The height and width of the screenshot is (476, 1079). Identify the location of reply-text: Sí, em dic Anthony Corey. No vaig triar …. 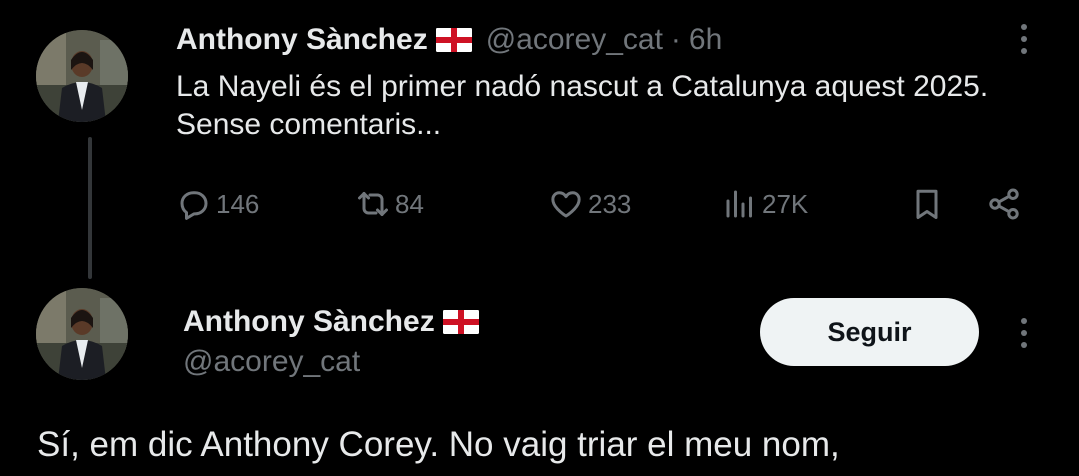
(438, 444).